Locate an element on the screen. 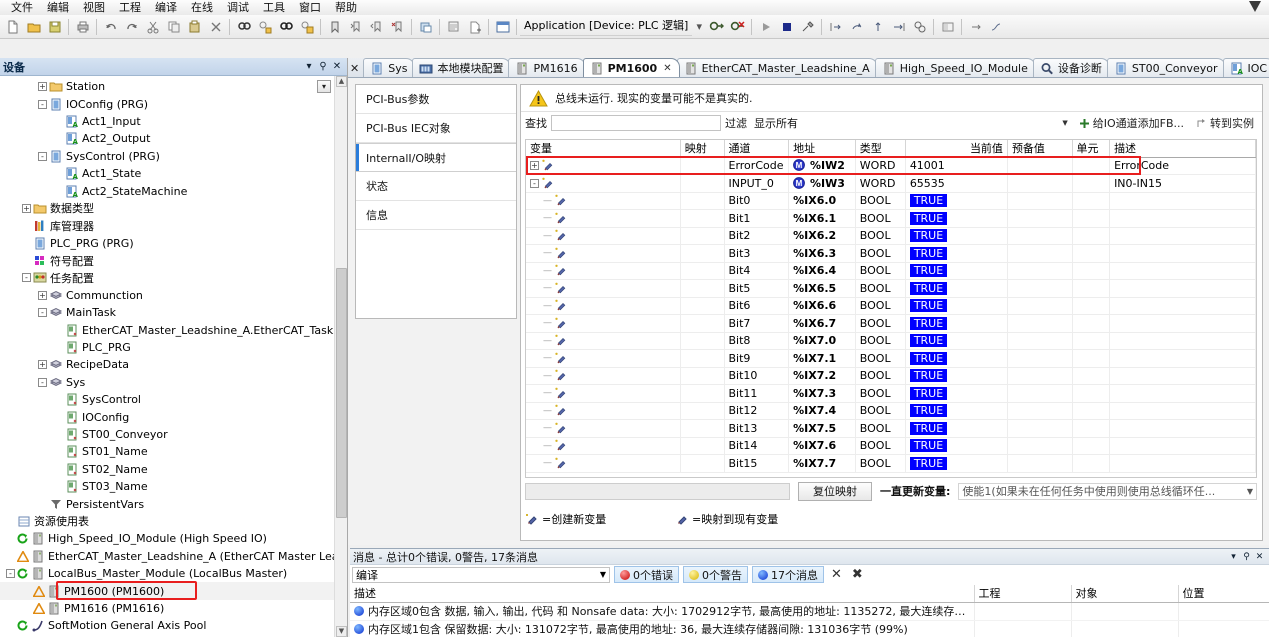 This screenshot has width=1269, height=637. tree-item-softmotion: SoftMotion General Axis Pool is located at coordinates (167, 625).